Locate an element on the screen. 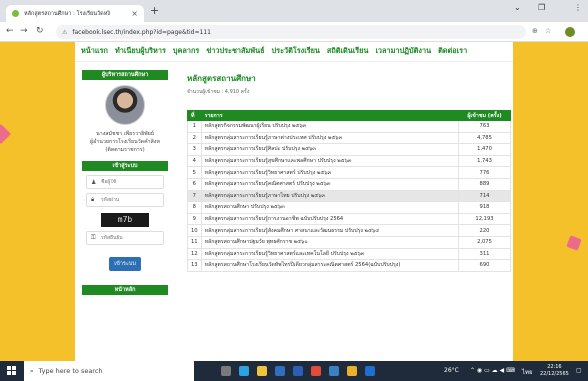 The width and height of the screenshot is (588, 381). word-icon is located at coordinates (298, 371).